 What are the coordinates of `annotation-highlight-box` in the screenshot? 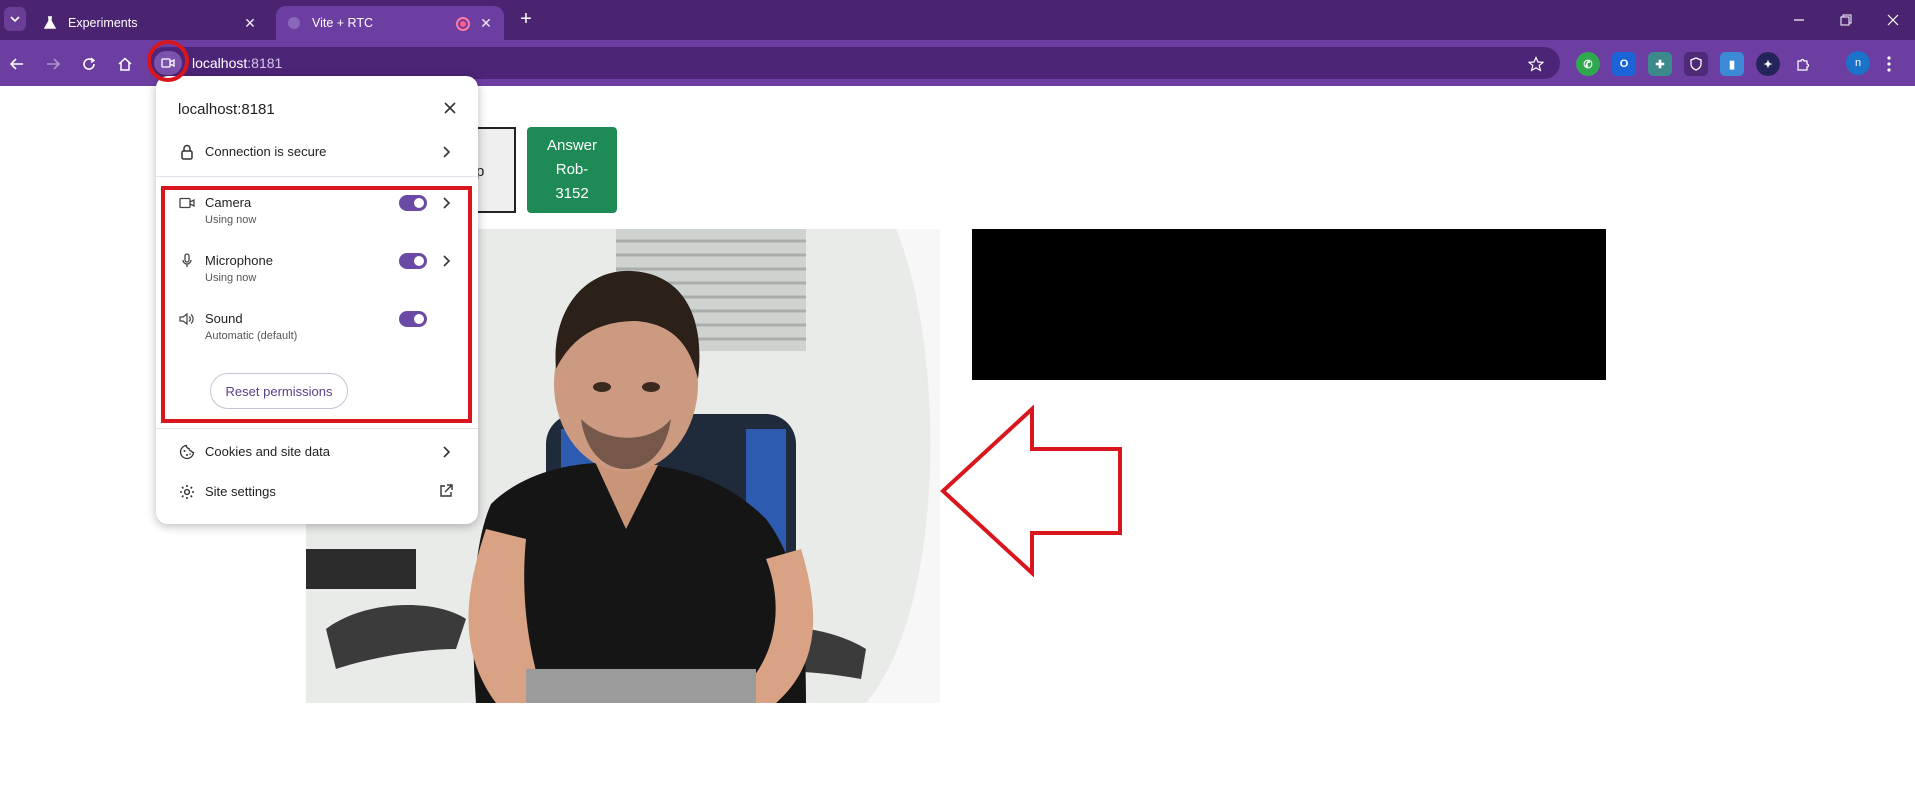 It's located at (316, 304).